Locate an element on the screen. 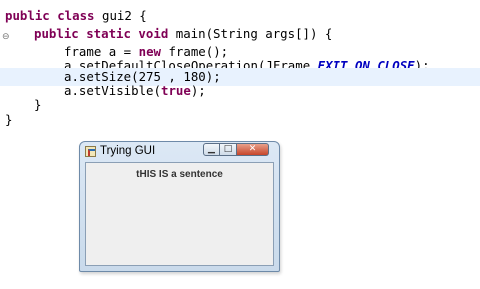 This screenshot has height=289, width=480. content-pane: tHIS IS a sentence is located at coordinates (179, 214).